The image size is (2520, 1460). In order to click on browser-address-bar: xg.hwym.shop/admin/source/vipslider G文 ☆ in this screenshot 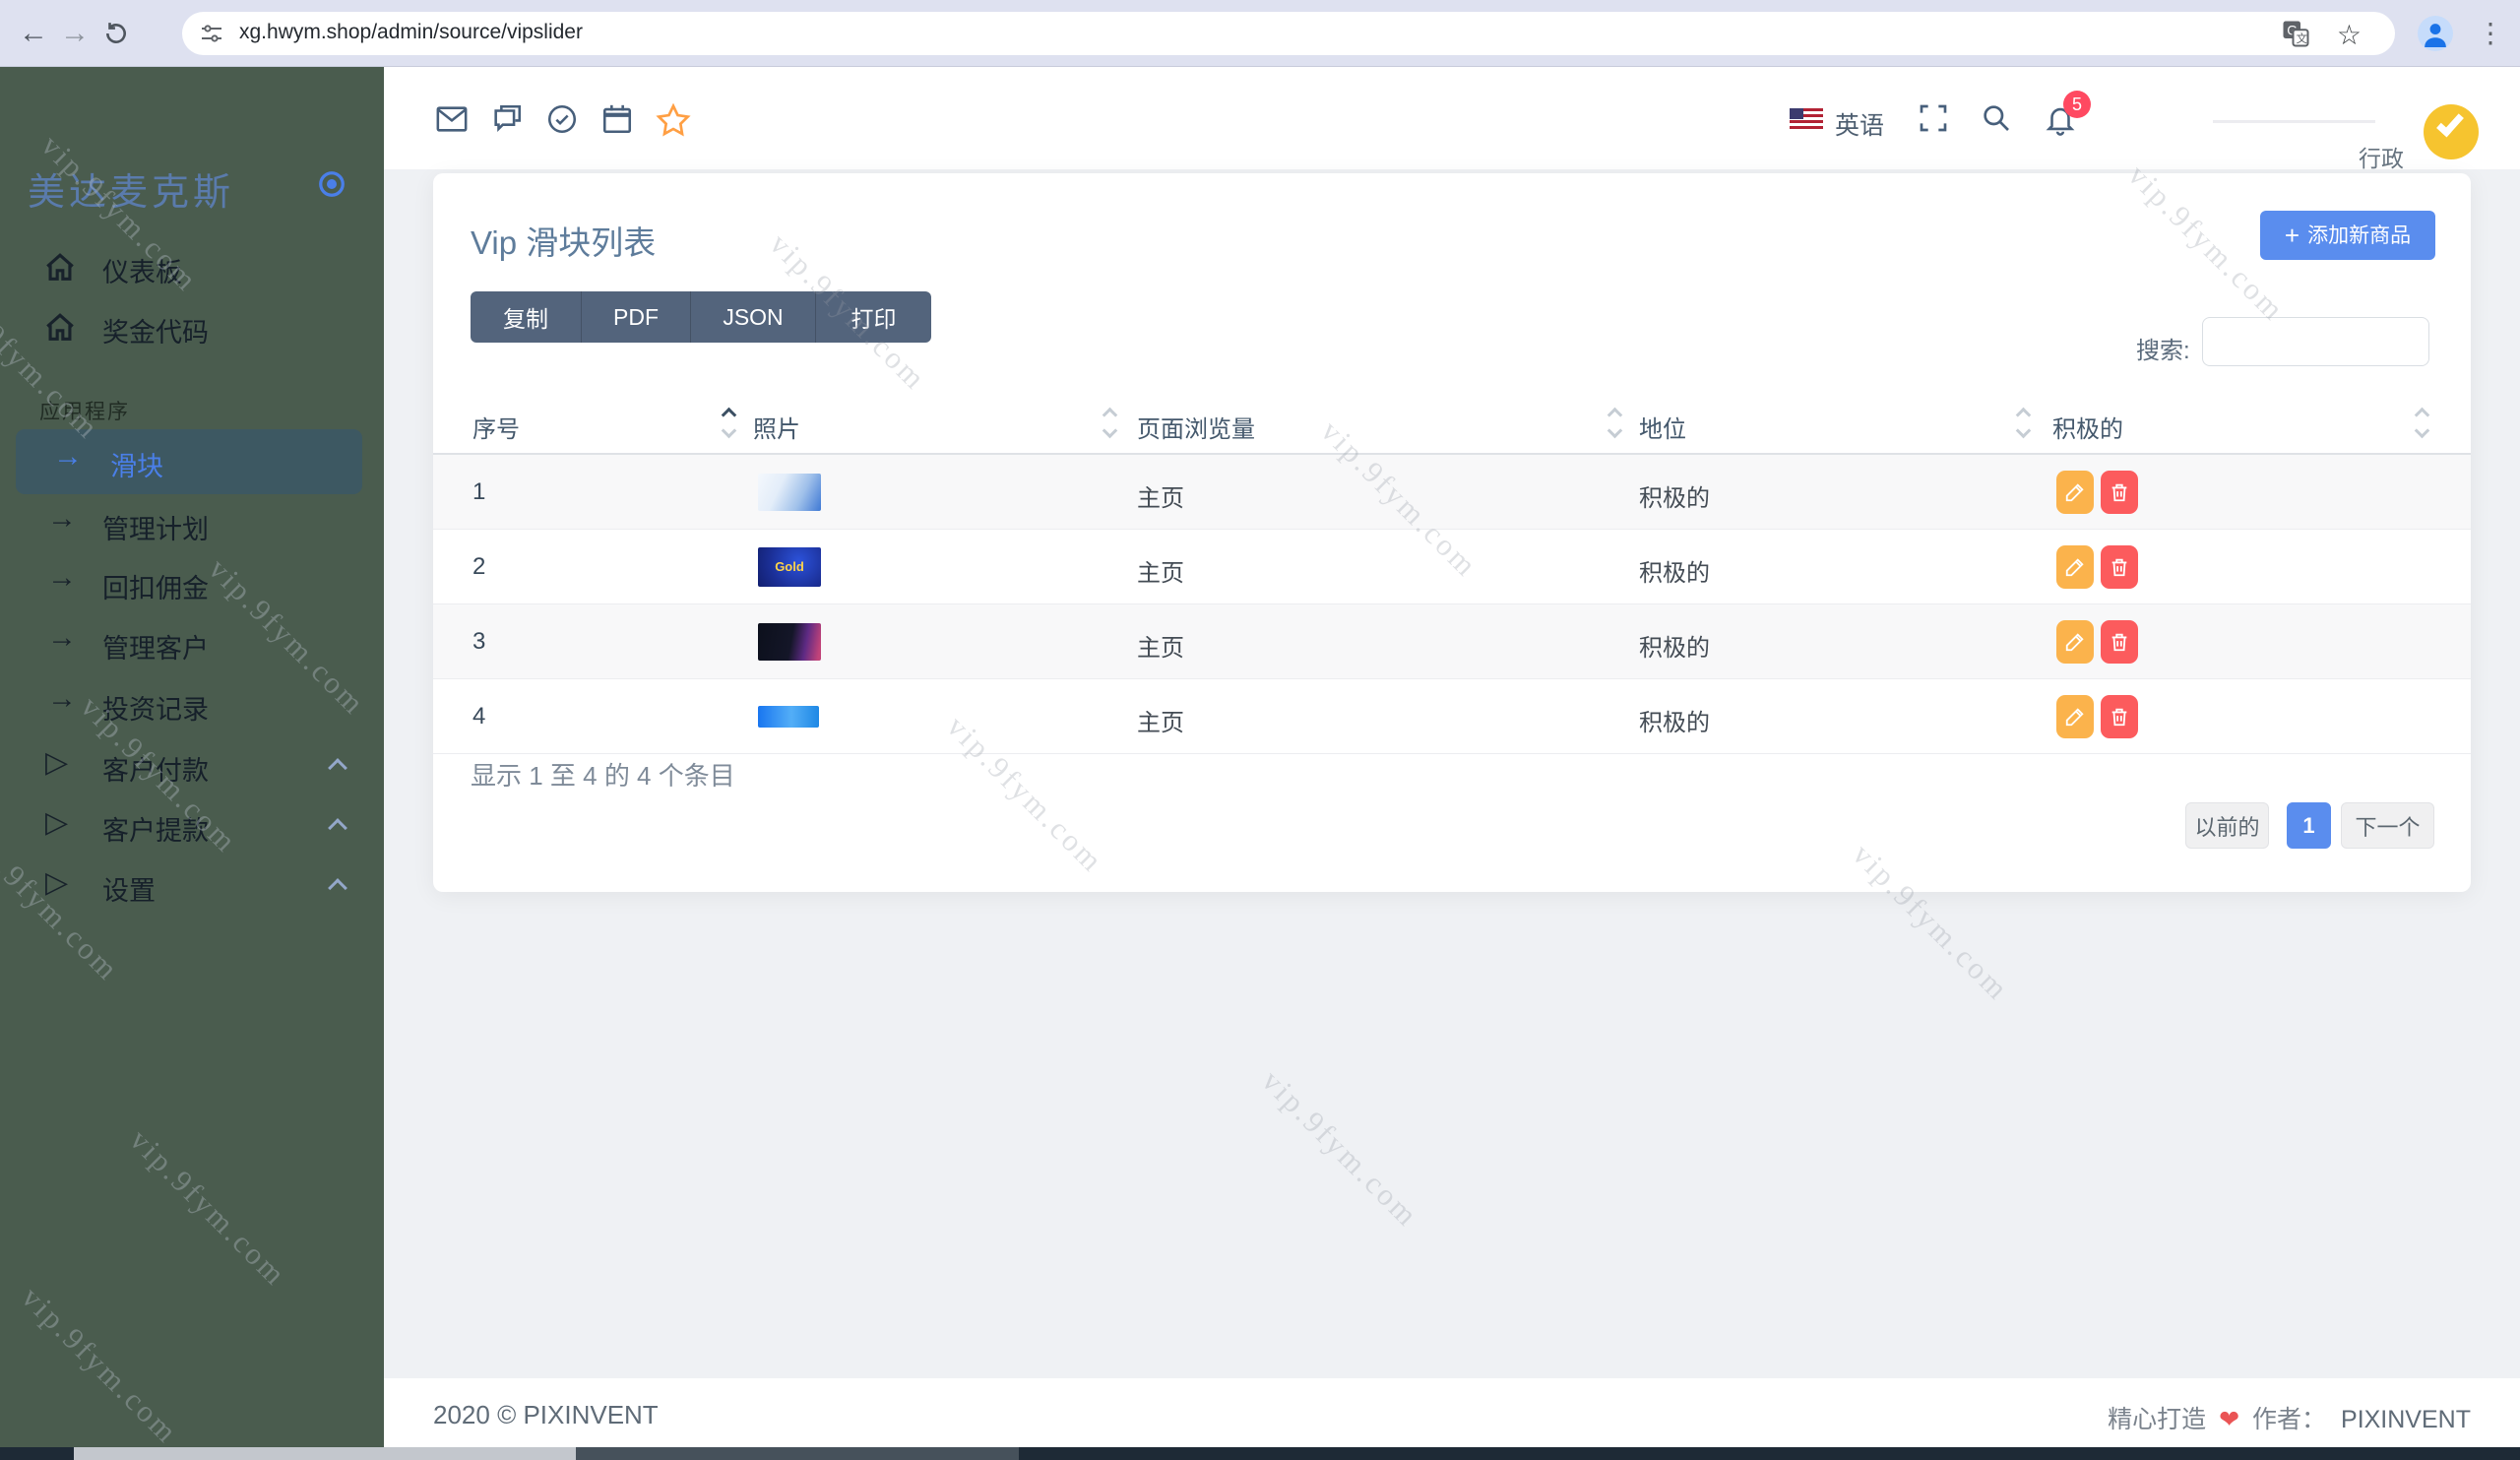, I will do `click(1288, 33)`.